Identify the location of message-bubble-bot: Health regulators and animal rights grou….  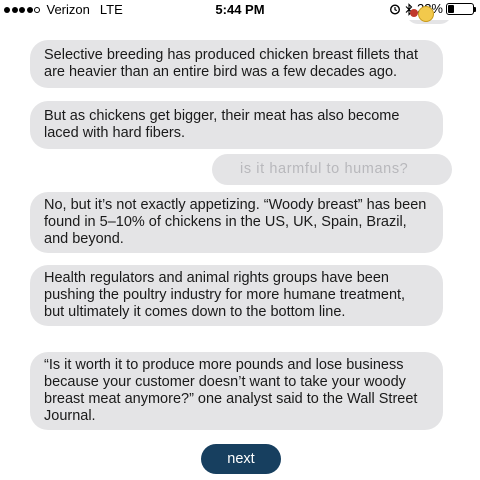
(236, 295).